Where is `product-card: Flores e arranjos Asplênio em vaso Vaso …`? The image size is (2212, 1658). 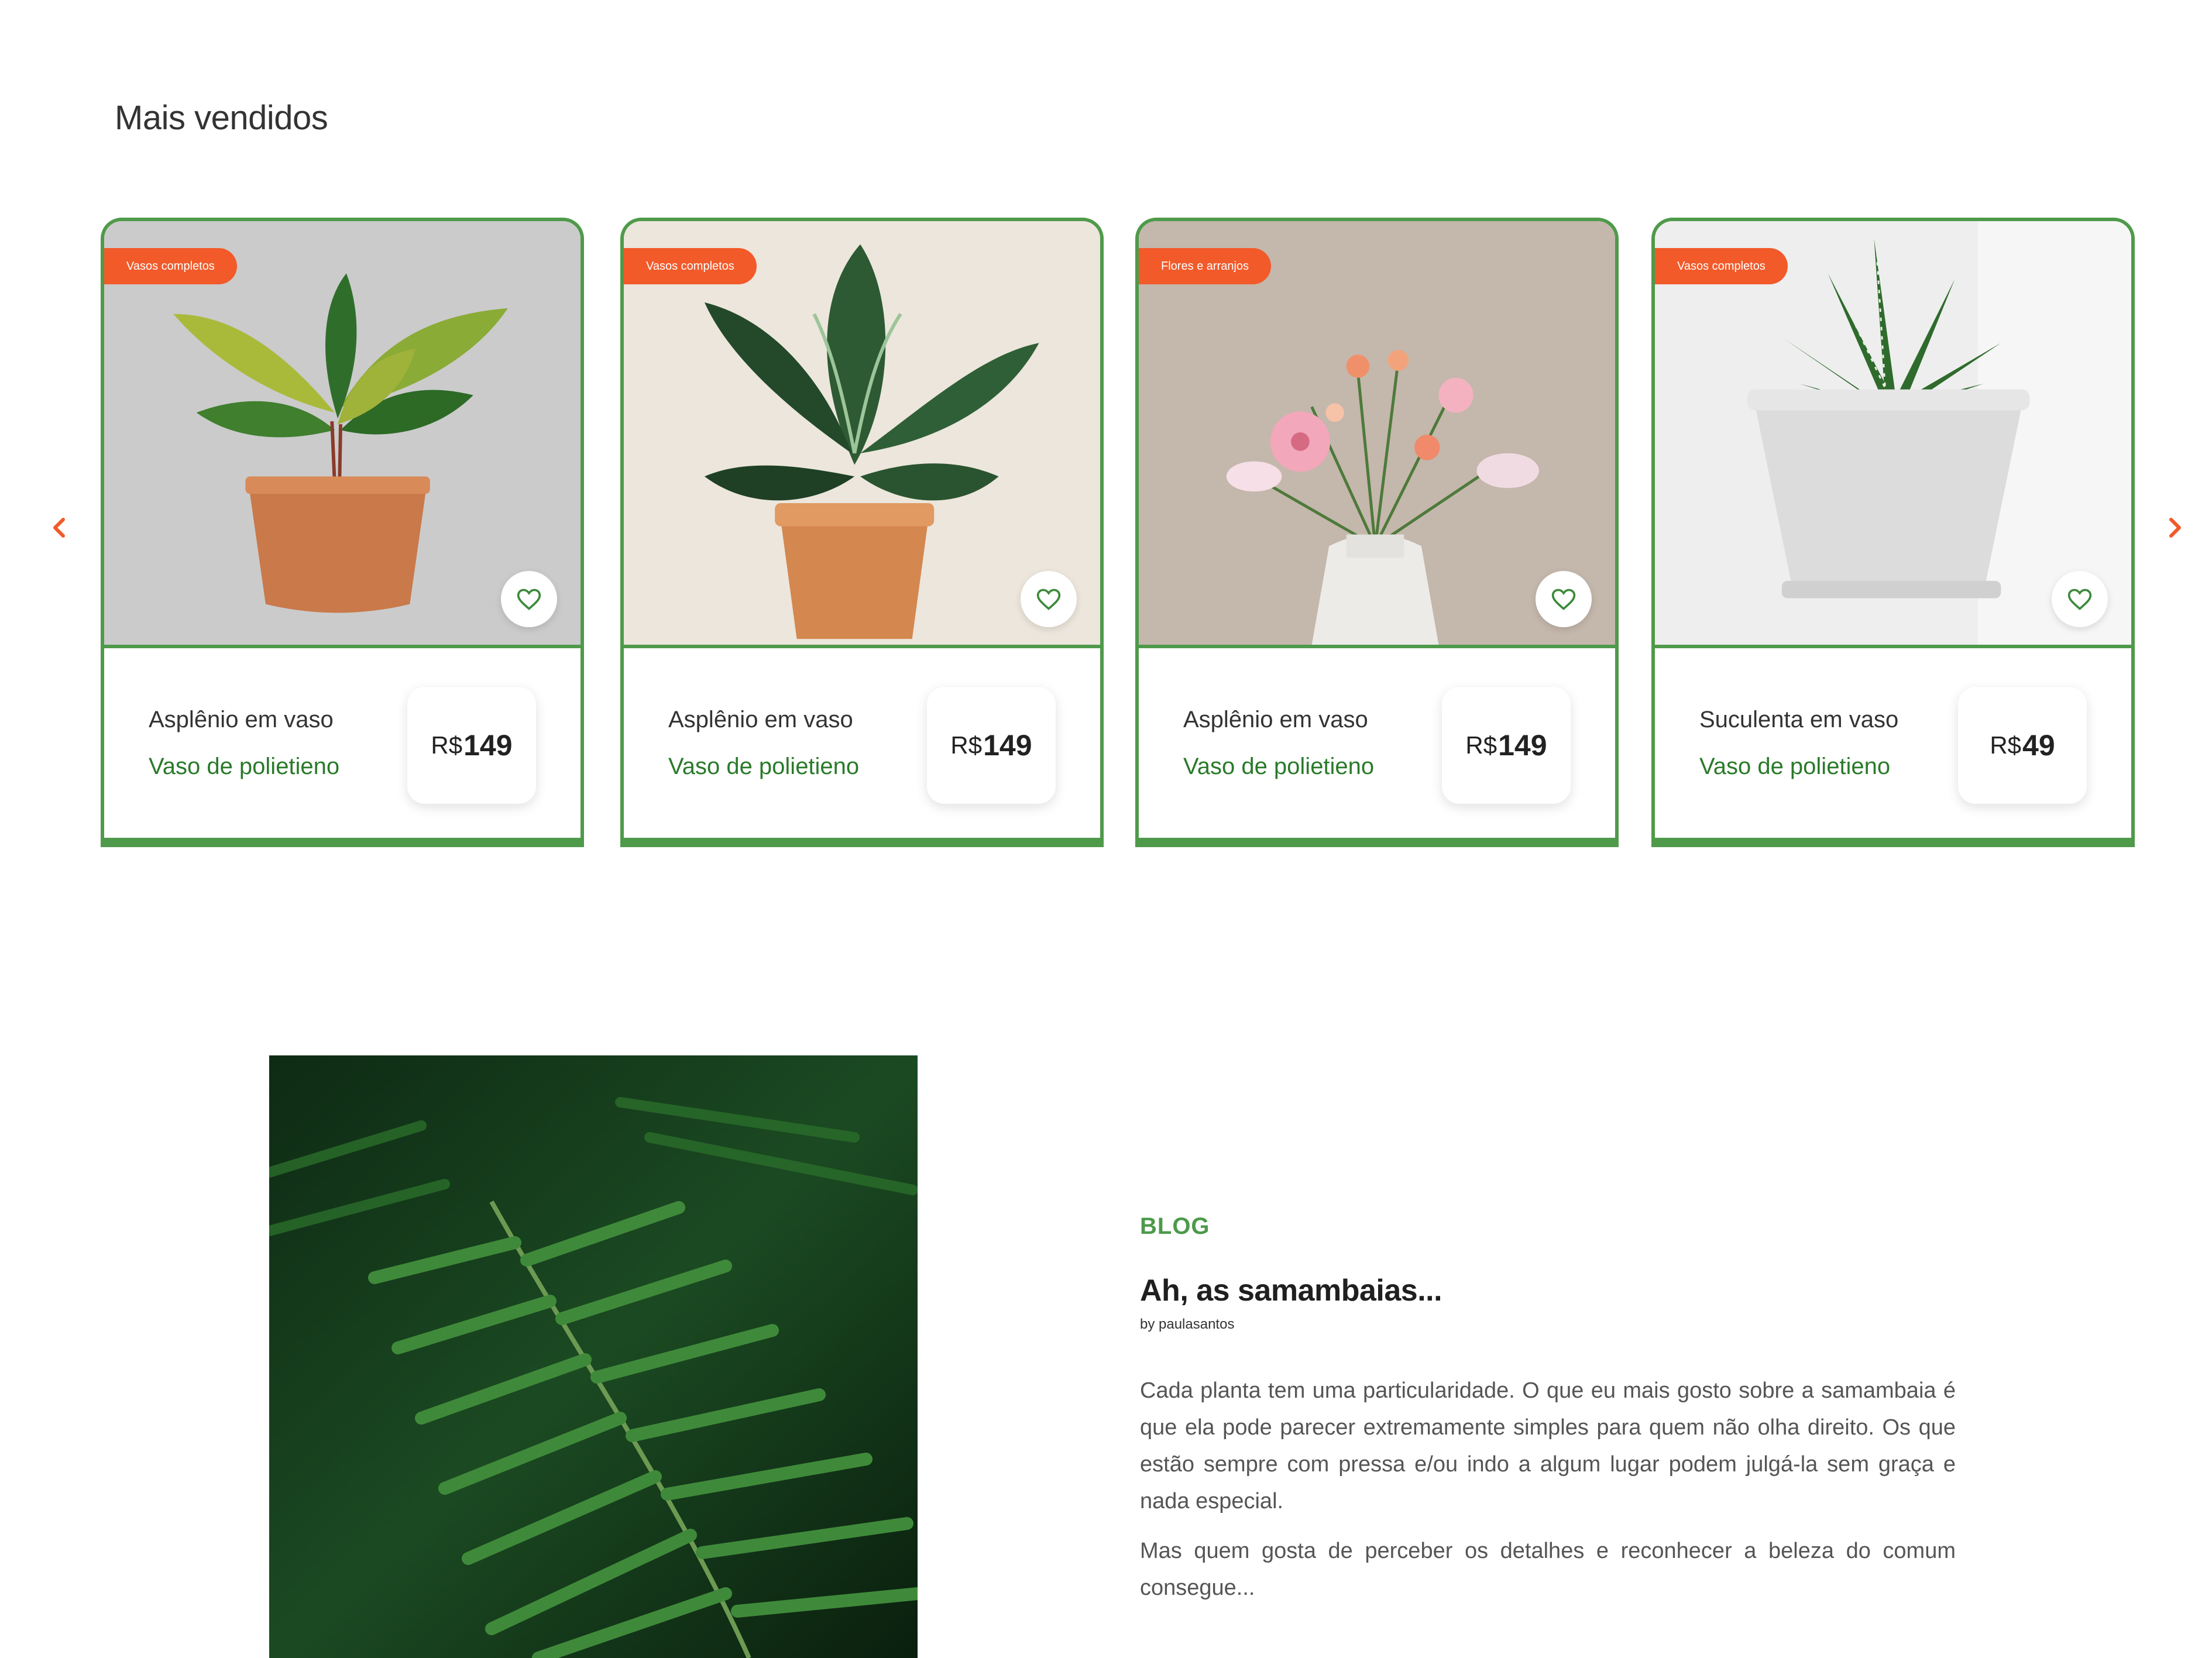
product-card: Flores e arranjos Asplênio em vaso Vaso … is located at coordinates (1377, 532).